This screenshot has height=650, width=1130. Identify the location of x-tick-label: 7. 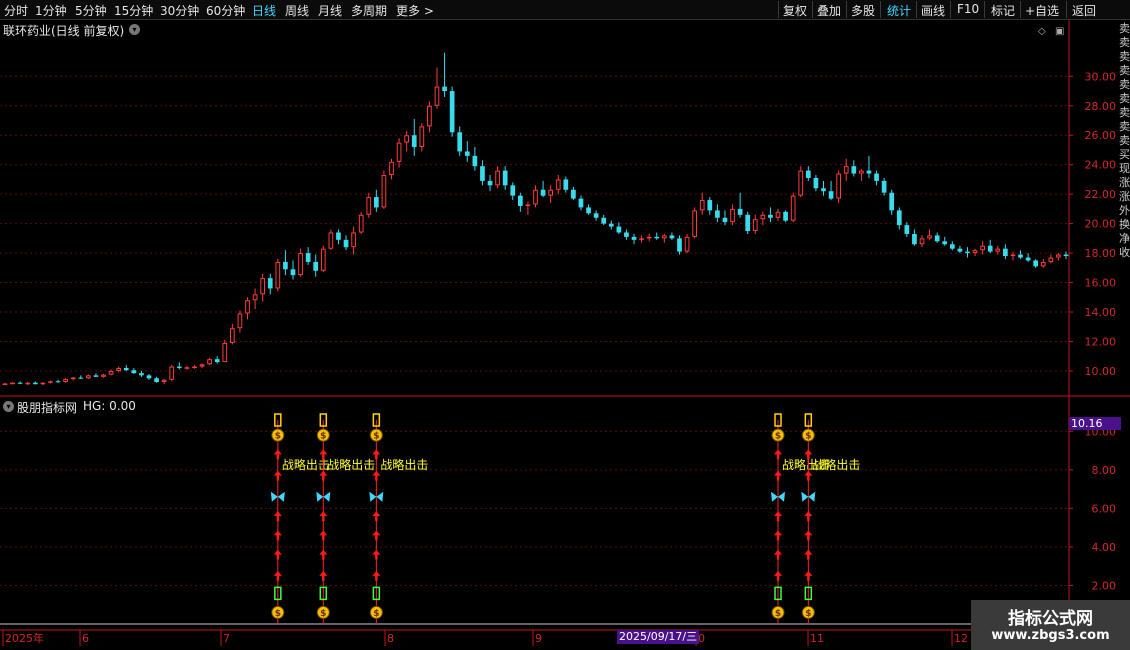
(226, 638).